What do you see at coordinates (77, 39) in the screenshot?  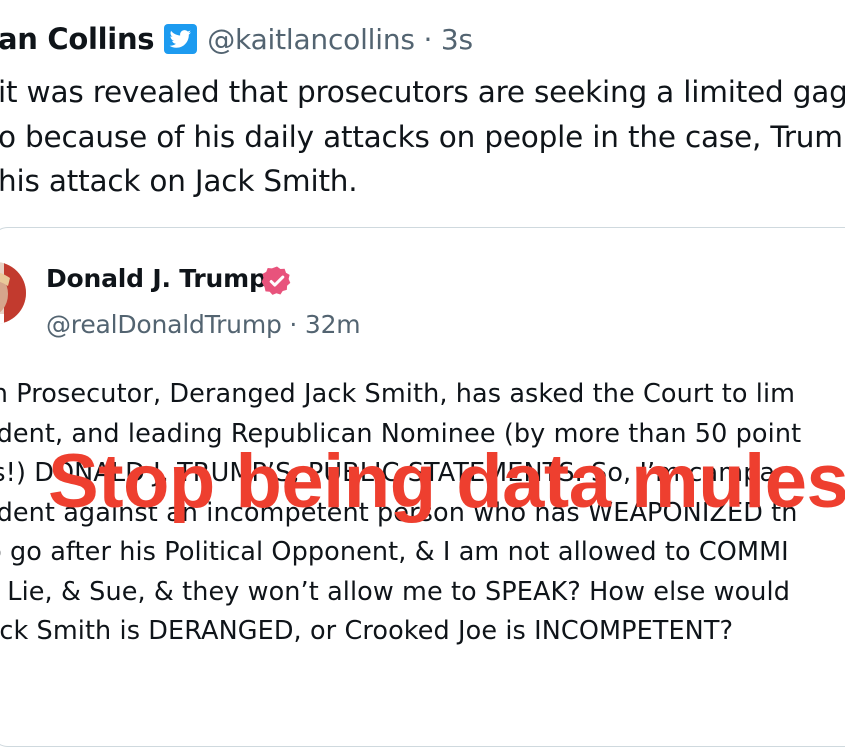 I see `author-name: an Collins` at bounding box center [77, 39].